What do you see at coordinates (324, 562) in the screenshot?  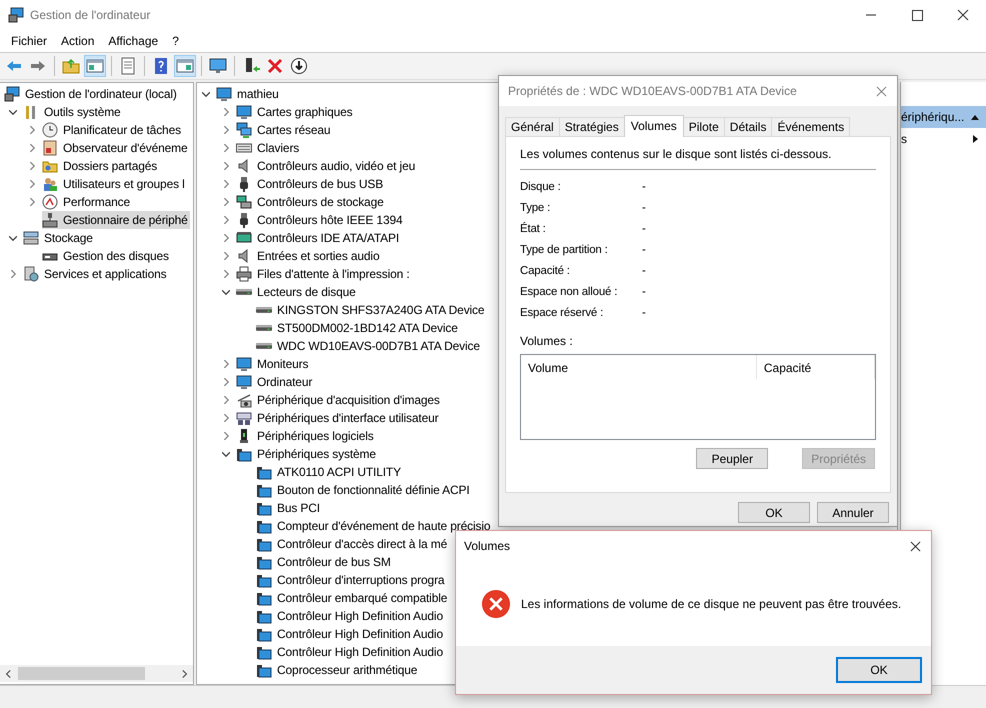 I see `tree-node: Contrôleur de bus SM` at bounding box center [324, 562].